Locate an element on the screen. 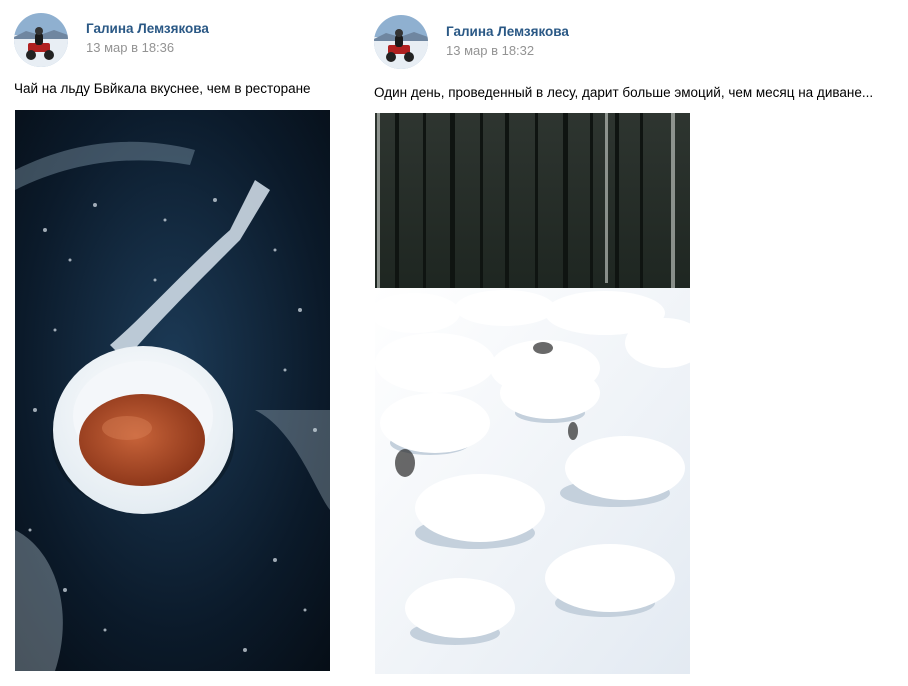  post-header: Галина Лемзякова 13 мар в 18:36 is located at coordinates (179, 35).